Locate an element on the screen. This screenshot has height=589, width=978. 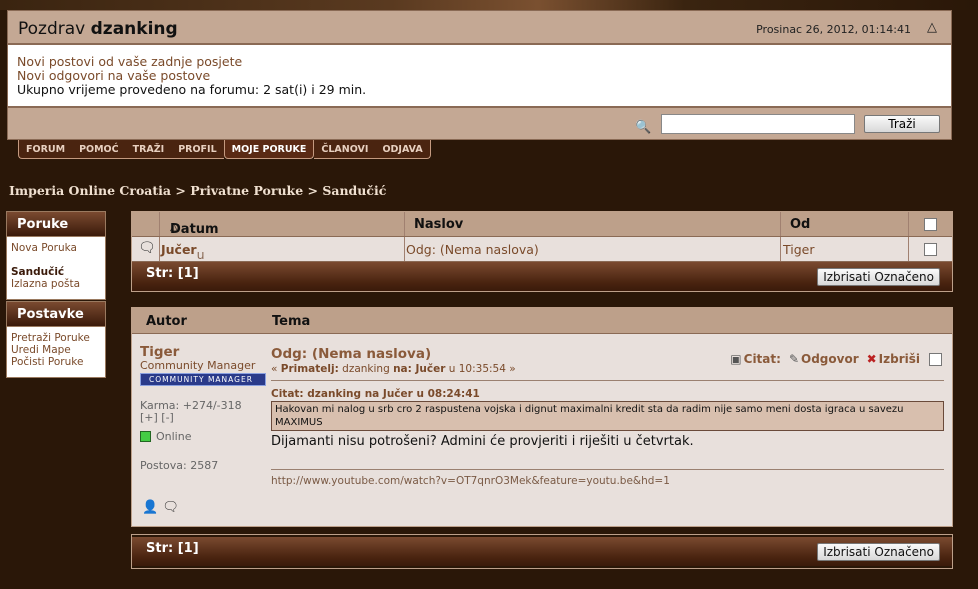
personal-message-icon: 🗨 is located at coordinates (170, 507).